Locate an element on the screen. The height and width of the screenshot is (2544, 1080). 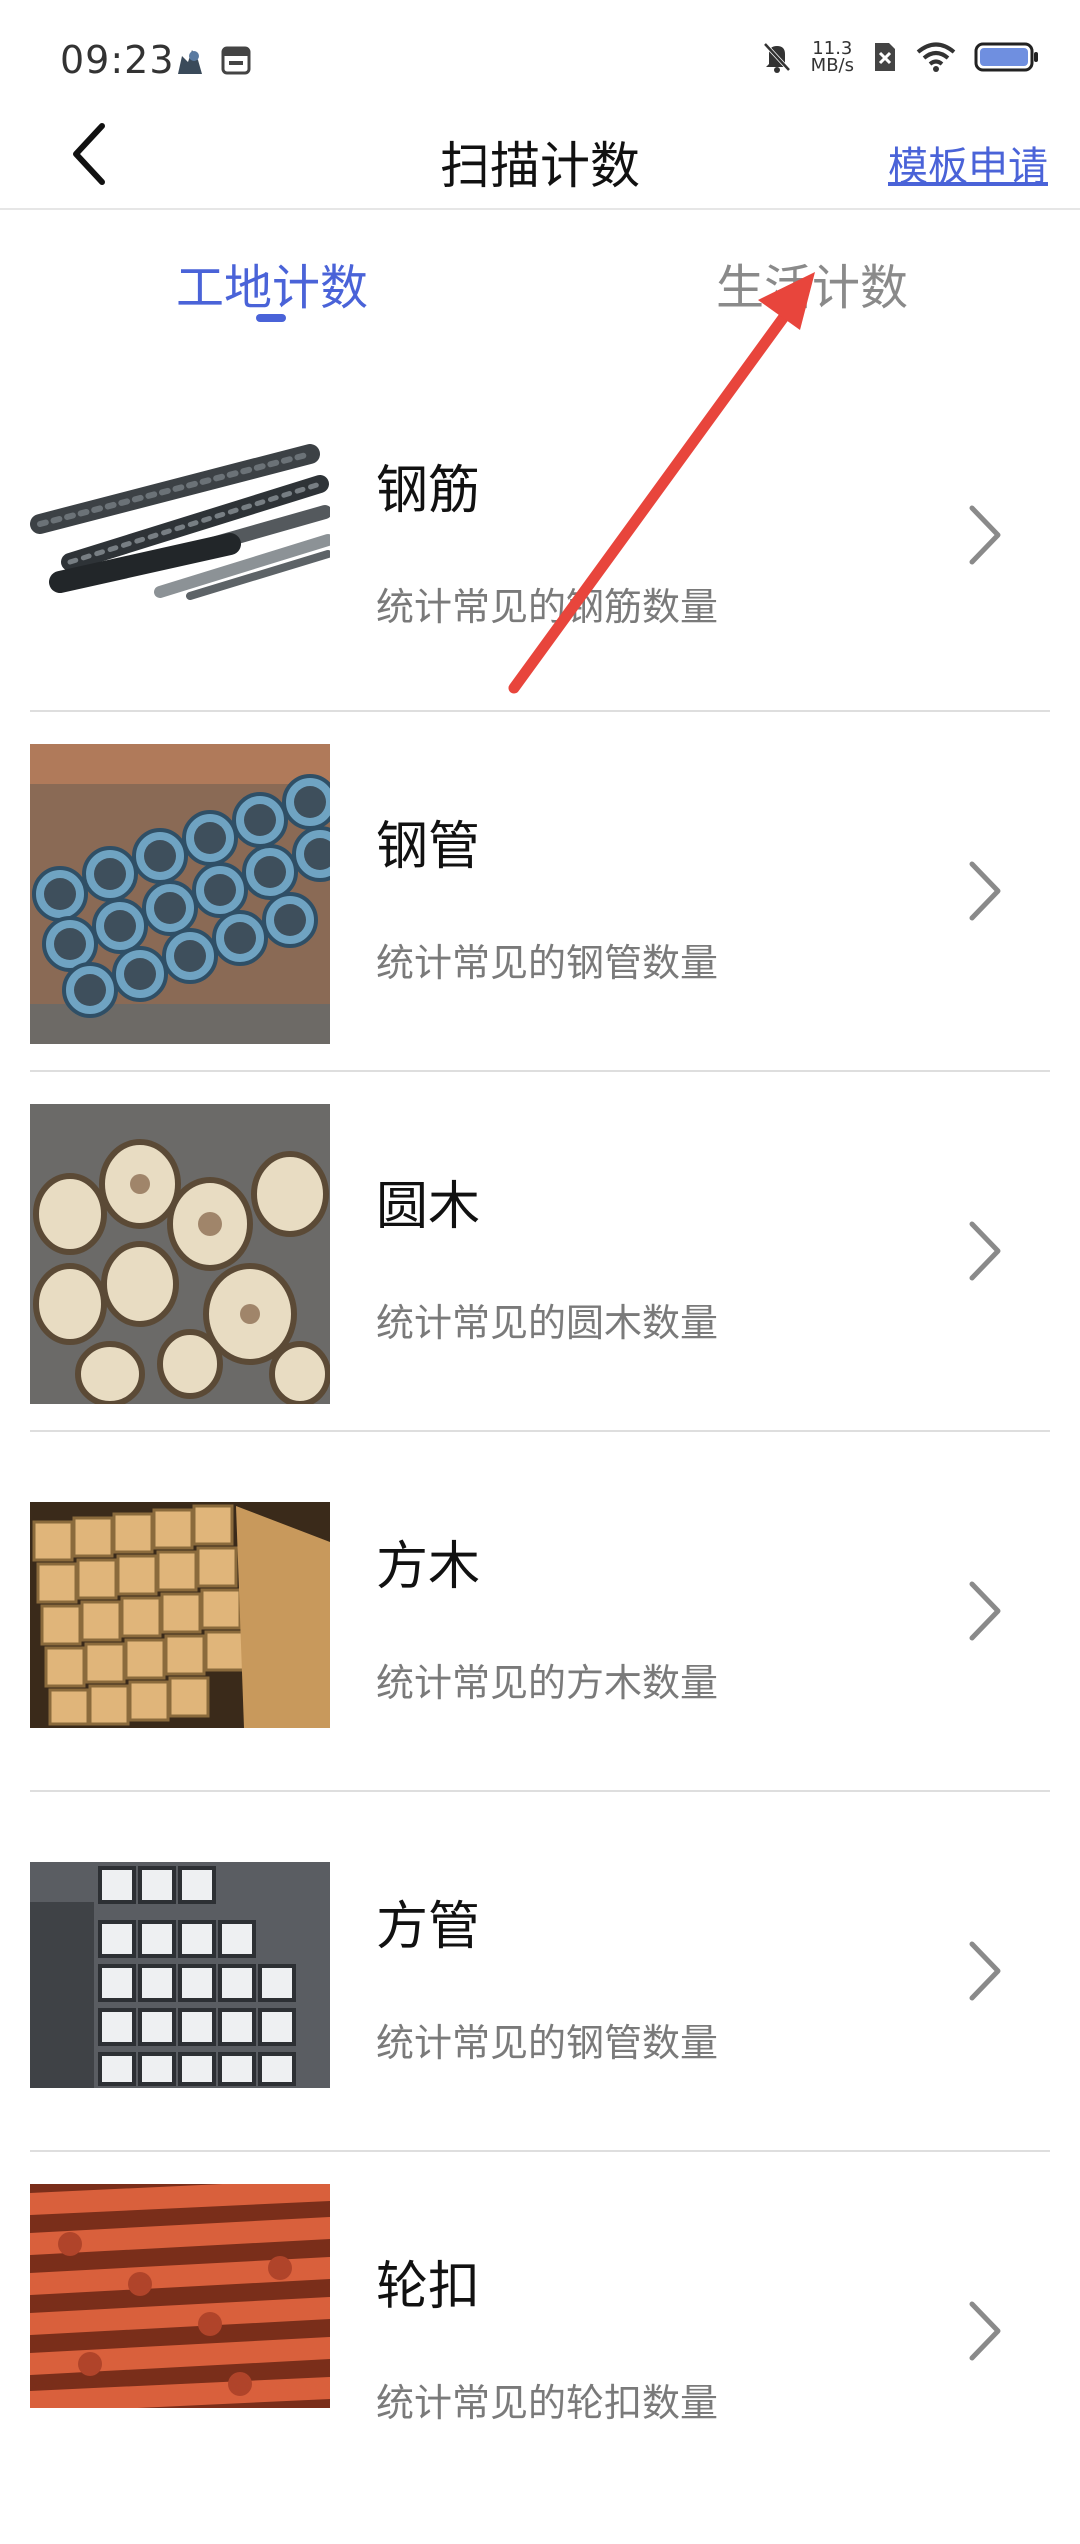
item-title: 方管 is located at coordinates (428, 1927).